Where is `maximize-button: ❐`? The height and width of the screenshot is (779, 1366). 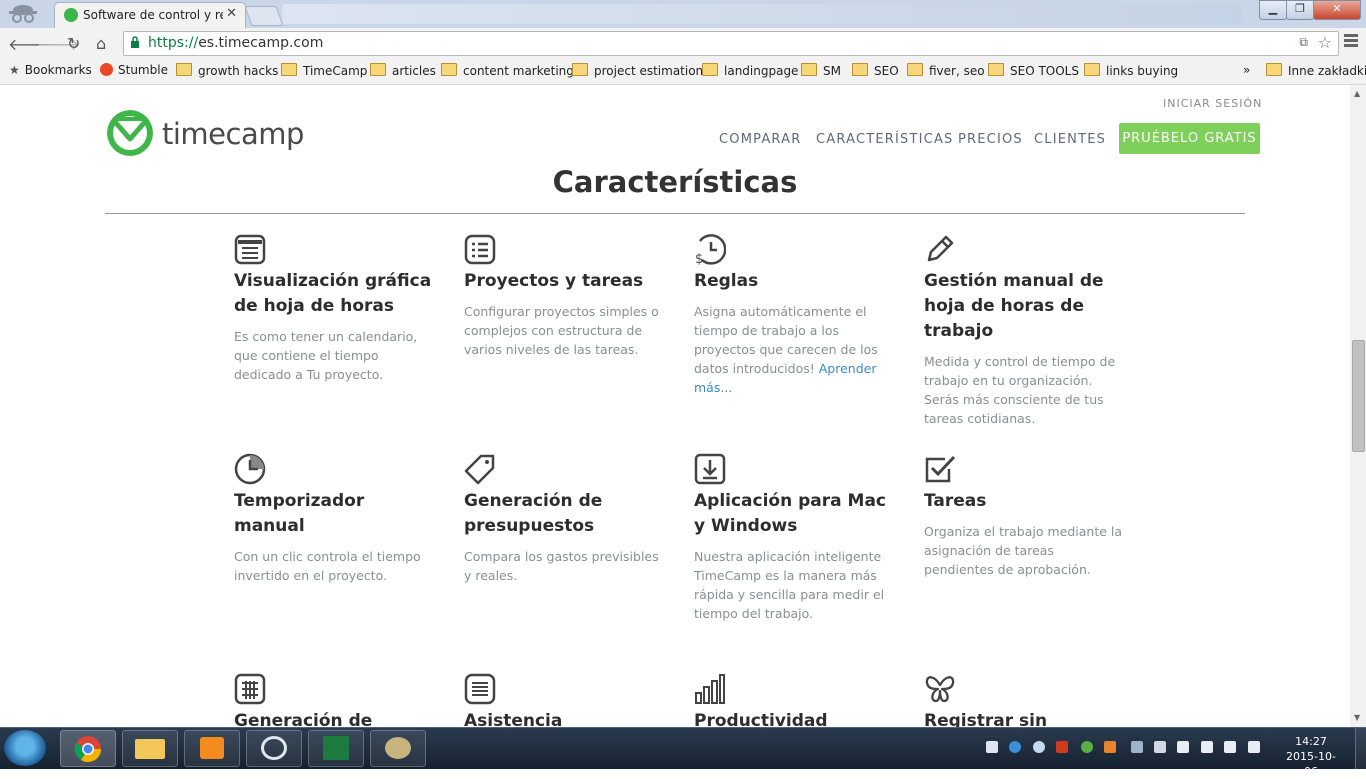
maximize-button: ❐ is located at coordinates (1300, 10).